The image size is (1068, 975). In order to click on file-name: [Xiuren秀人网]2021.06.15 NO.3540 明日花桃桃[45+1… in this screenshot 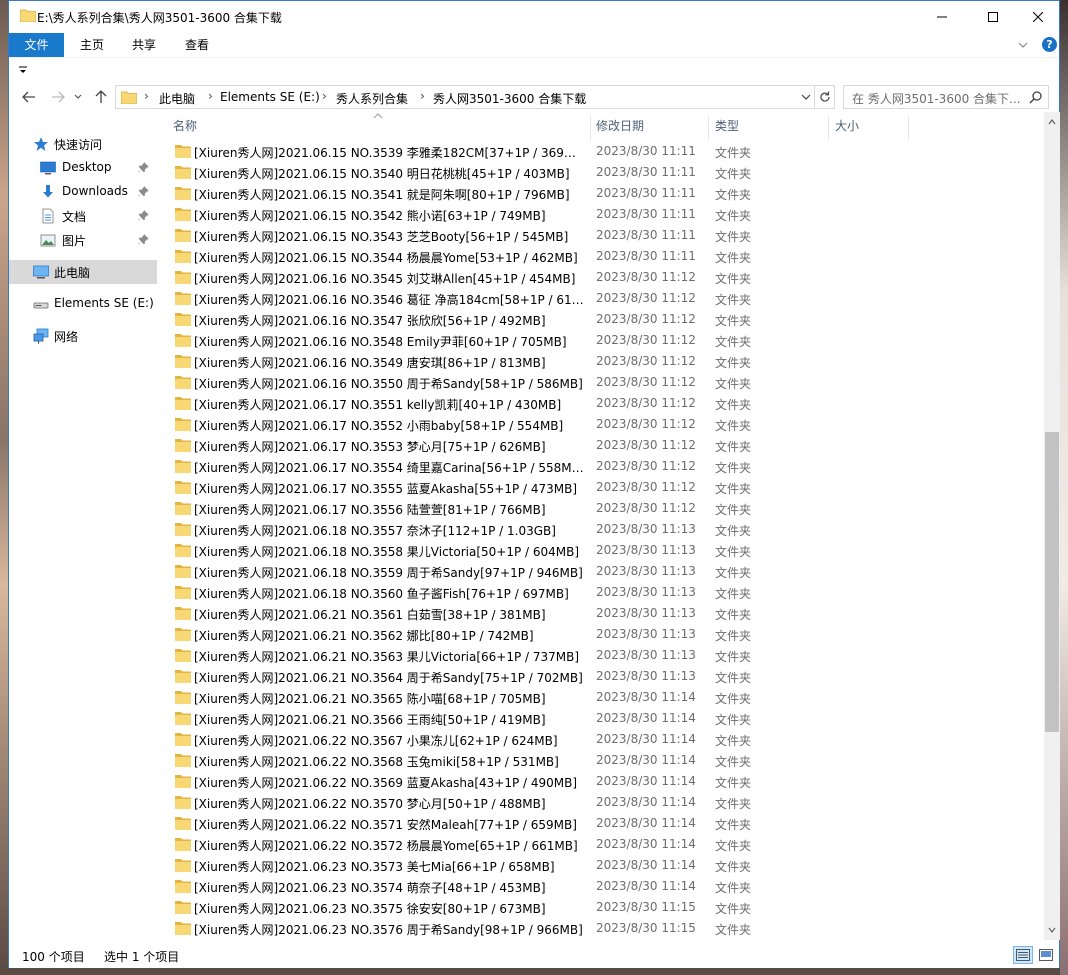, I will do `click(389, 173)`.